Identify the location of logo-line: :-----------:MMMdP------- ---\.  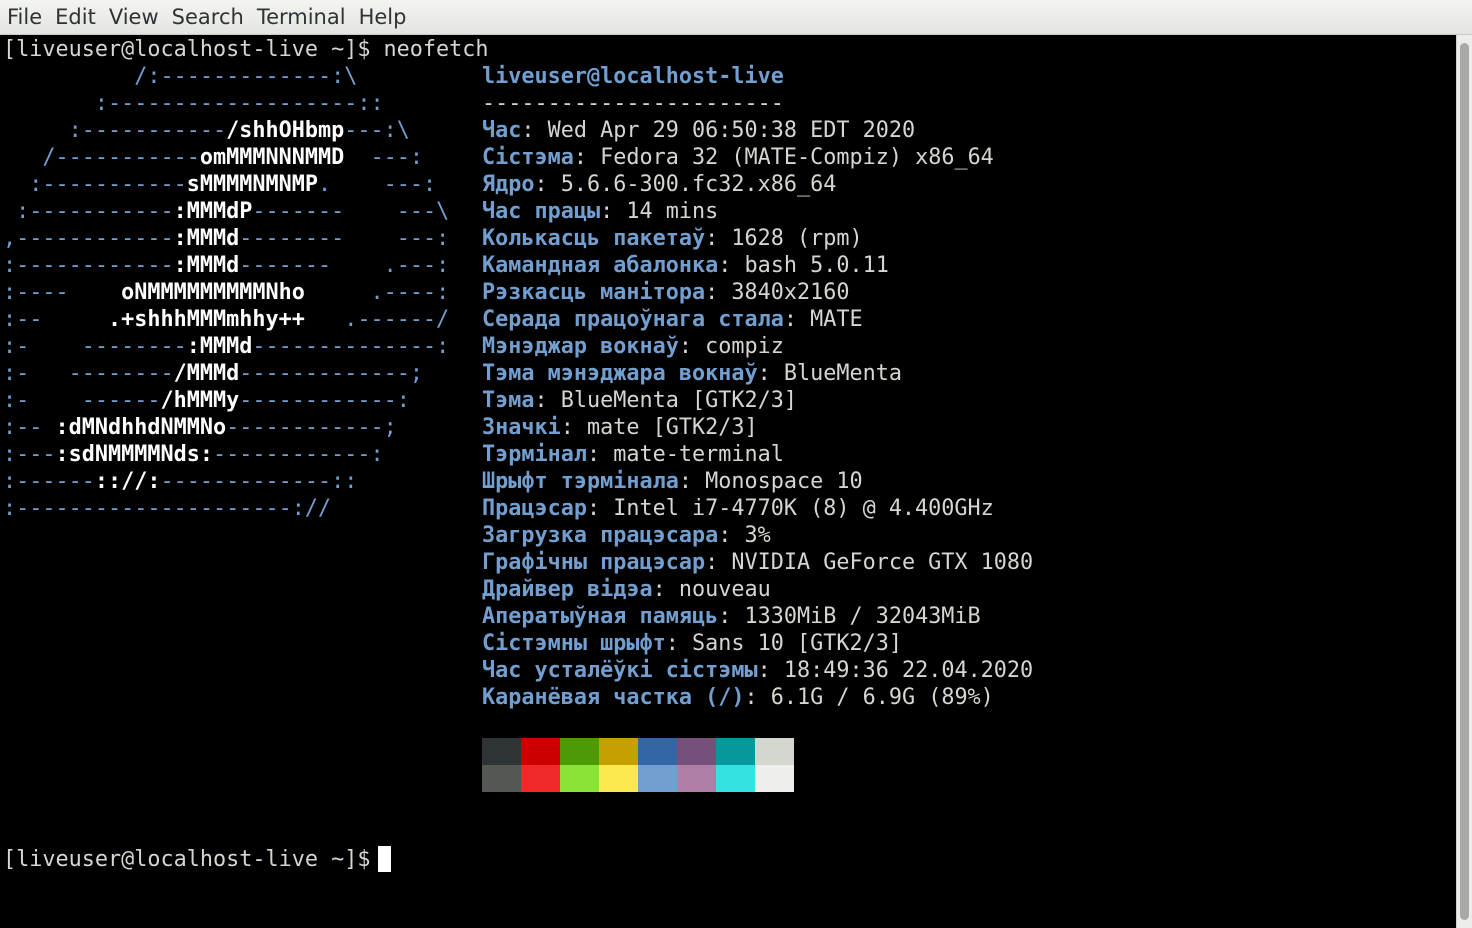
(226, 211).